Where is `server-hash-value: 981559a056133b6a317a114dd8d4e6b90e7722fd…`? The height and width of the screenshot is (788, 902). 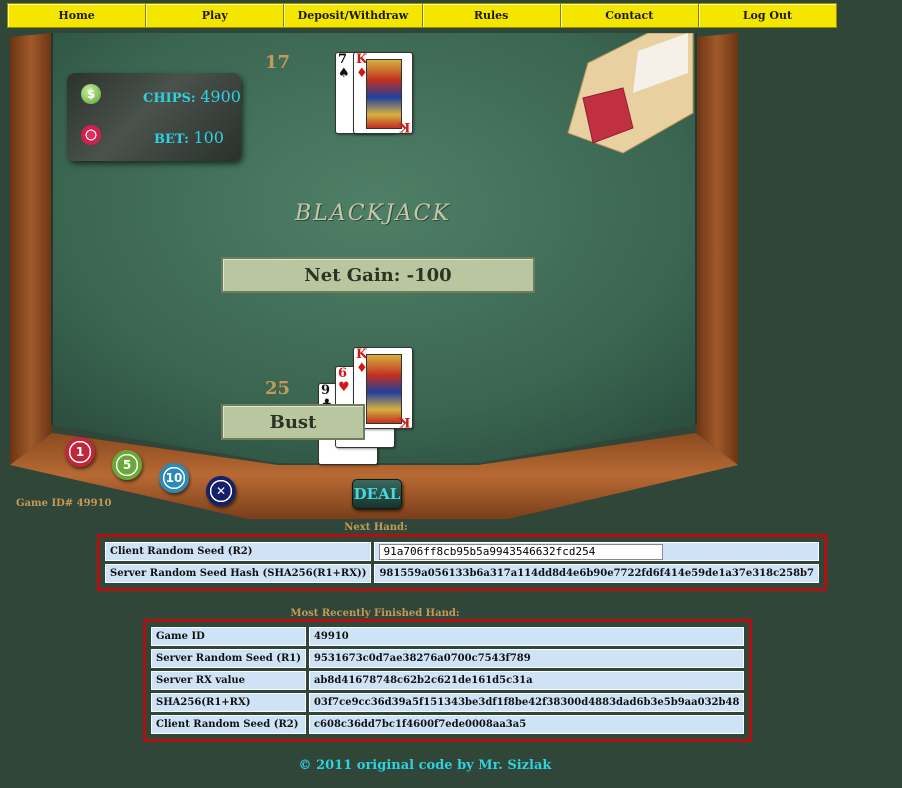 server-hash-value: 981559a056133b6a317a114dd8d4e6b90e7722fd… is located at coordinates (596, 573).